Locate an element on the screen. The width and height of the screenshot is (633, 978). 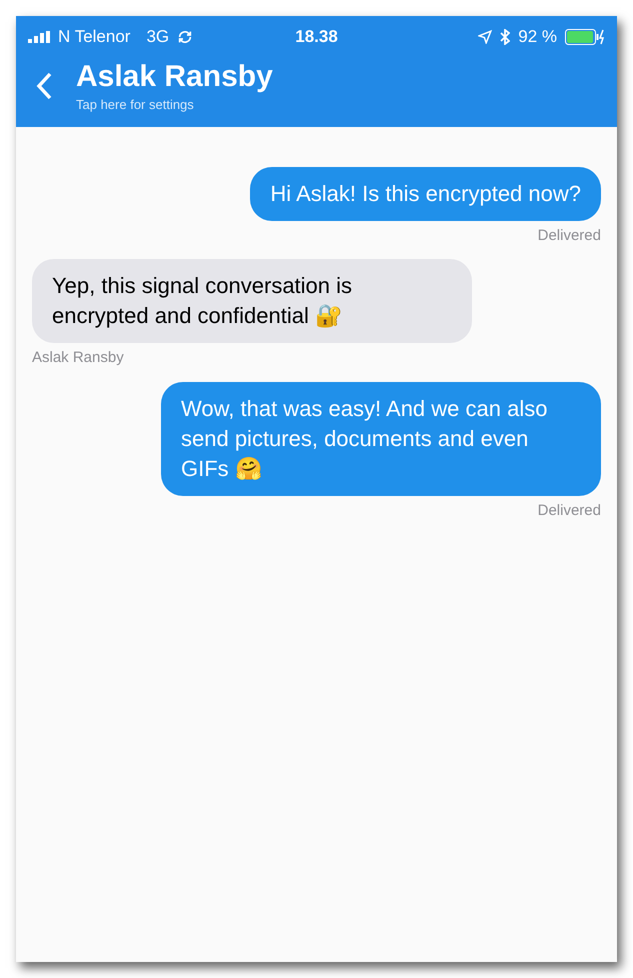
settings-hint: Tap here for settings is located at coordinates (174, 104).